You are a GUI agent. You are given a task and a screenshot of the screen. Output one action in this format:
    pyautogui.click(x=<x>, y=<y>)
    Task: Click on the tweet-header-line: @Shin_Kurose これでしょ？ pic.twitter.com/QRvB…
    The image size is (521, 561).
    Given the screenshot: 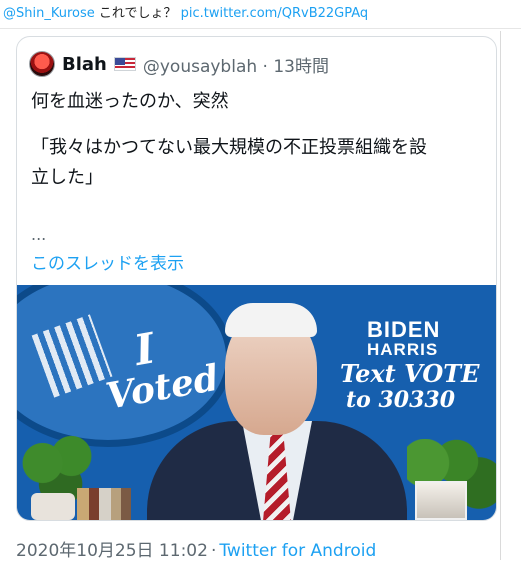 What is the action you would take?
    pyautogui.click(x=260, y=14)
    